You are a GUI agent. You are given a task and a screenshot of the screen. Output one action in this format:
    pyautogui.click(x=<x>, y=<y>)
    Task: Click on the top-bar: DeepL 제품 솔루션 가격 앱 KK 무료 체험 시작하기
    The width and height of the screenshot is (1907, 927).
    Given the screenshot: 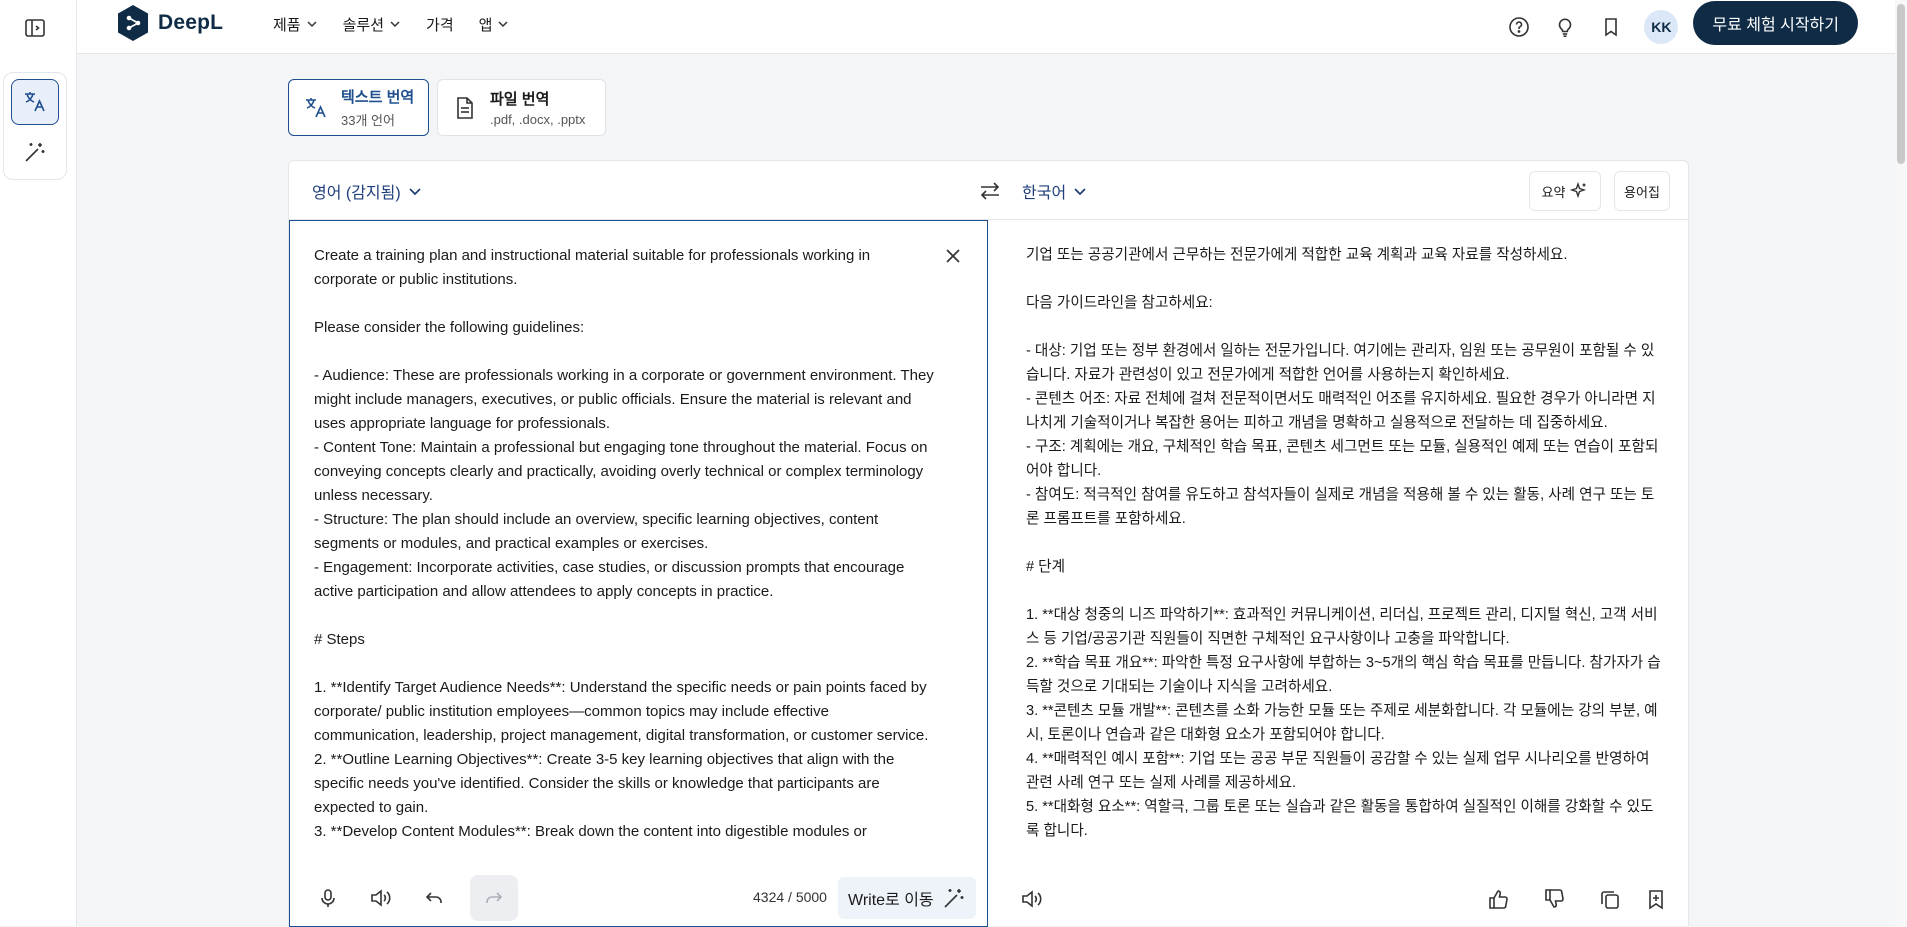 What is the action you would take?
    pyautogui.click(x=992, y=27)
    